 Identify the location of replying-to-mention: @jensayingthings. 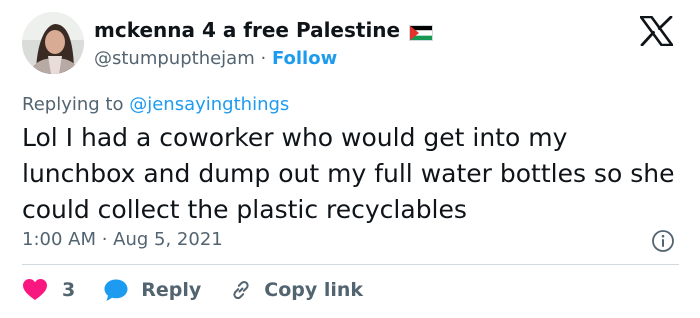
(209, 104).